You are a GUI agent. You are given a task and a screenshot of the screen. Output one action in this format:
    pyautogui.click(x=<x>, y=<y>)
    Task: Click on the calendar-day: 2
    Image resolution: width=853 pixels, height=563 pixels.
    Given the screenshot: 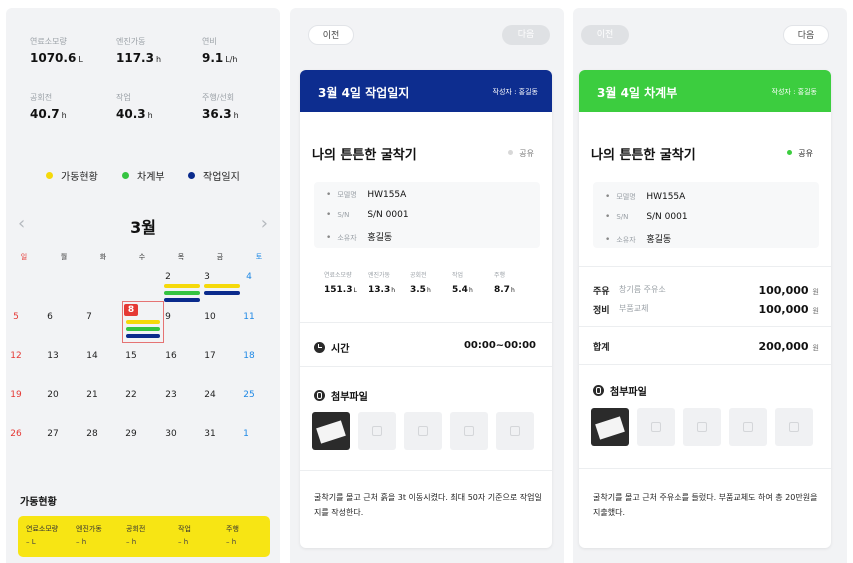 What is the action you would take?
    pyautogui.click(x=168, y=277)
    